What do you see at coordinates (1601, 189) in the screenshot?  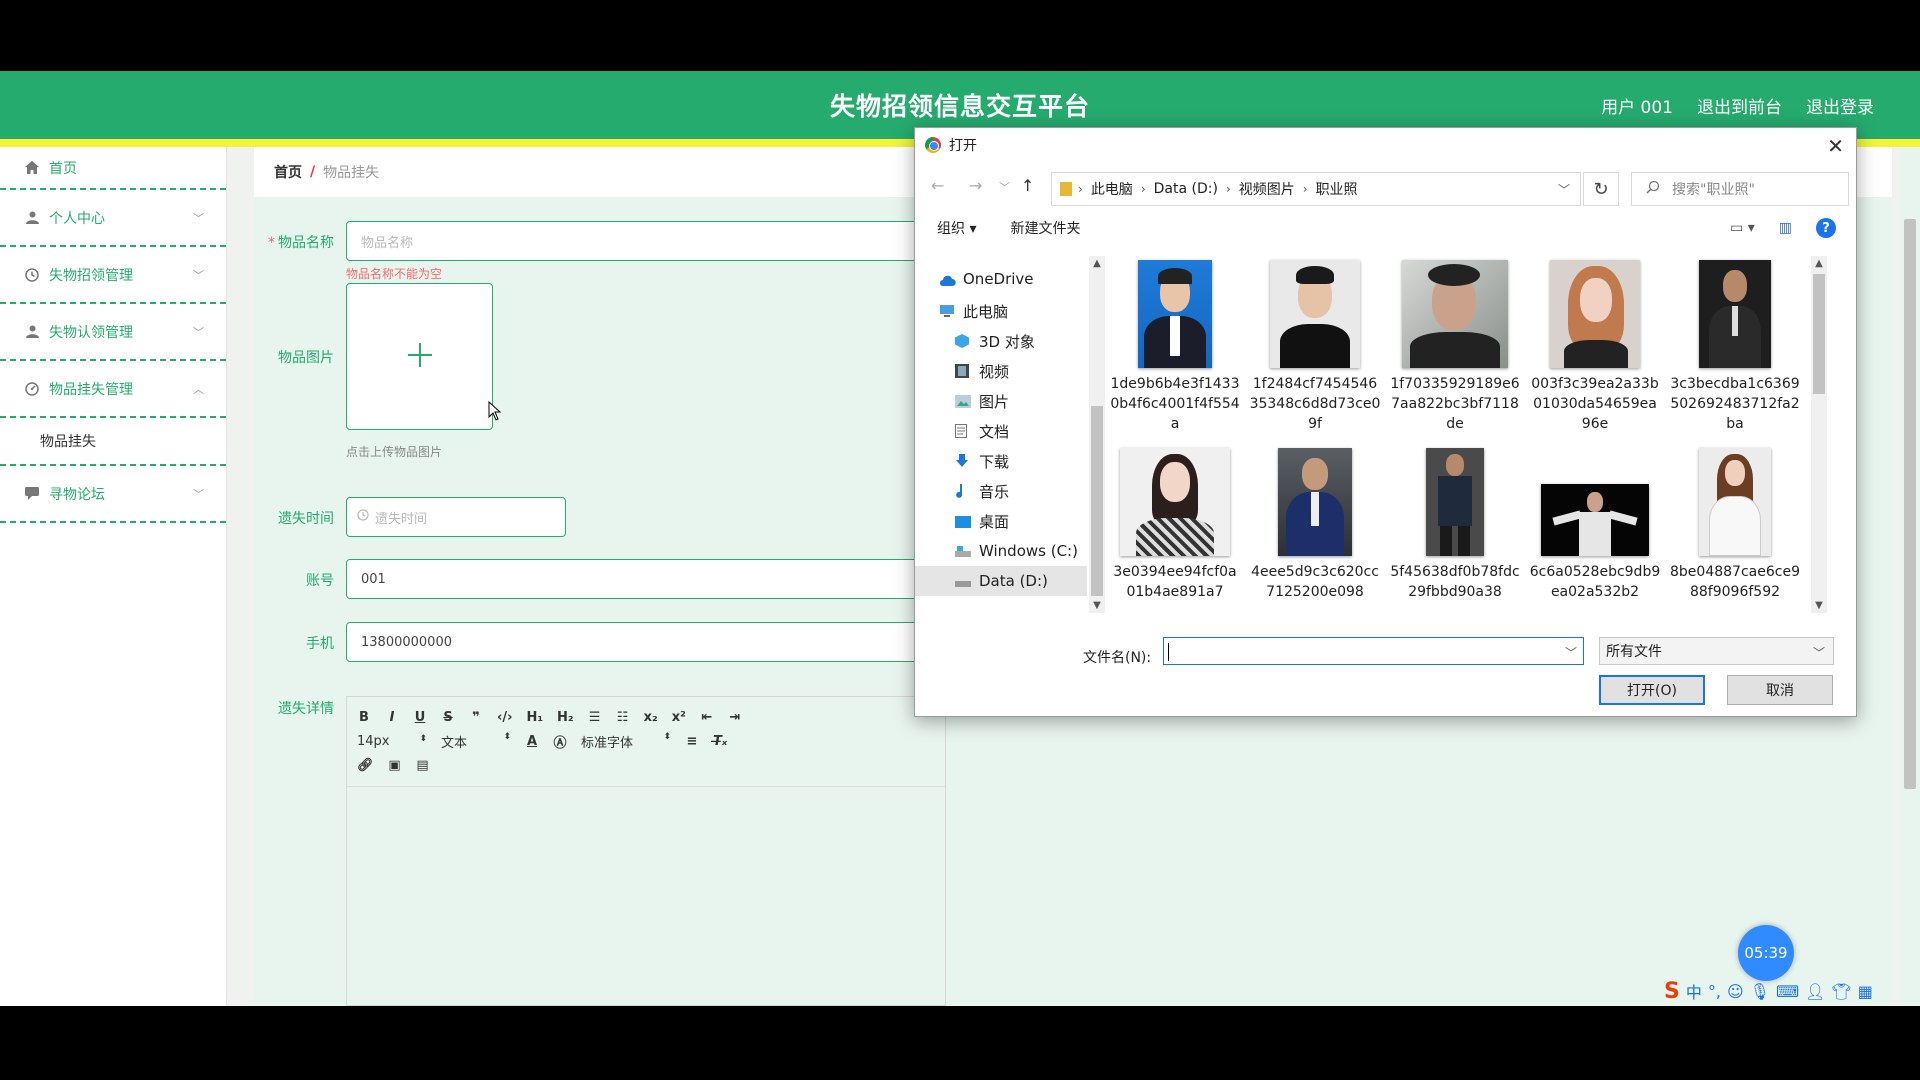 I see `refresh-icon: ↻` at bounding box center [1601, 189].